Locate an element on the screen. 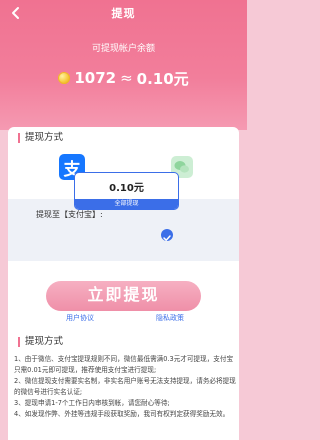 The image size is (320, 440). rule-item: 3、提现申请1-7个工作日内审核到帐，请您耐心等待; is located at coordinates (92, 403).